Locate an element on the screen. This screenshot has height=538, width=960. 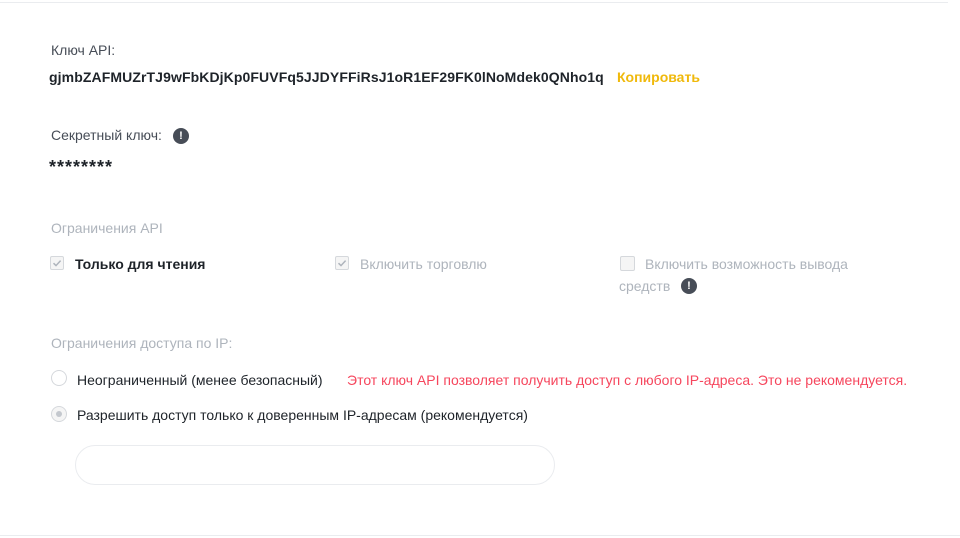
secret-key-info-icon: ! is located at coordinates (181, 136).